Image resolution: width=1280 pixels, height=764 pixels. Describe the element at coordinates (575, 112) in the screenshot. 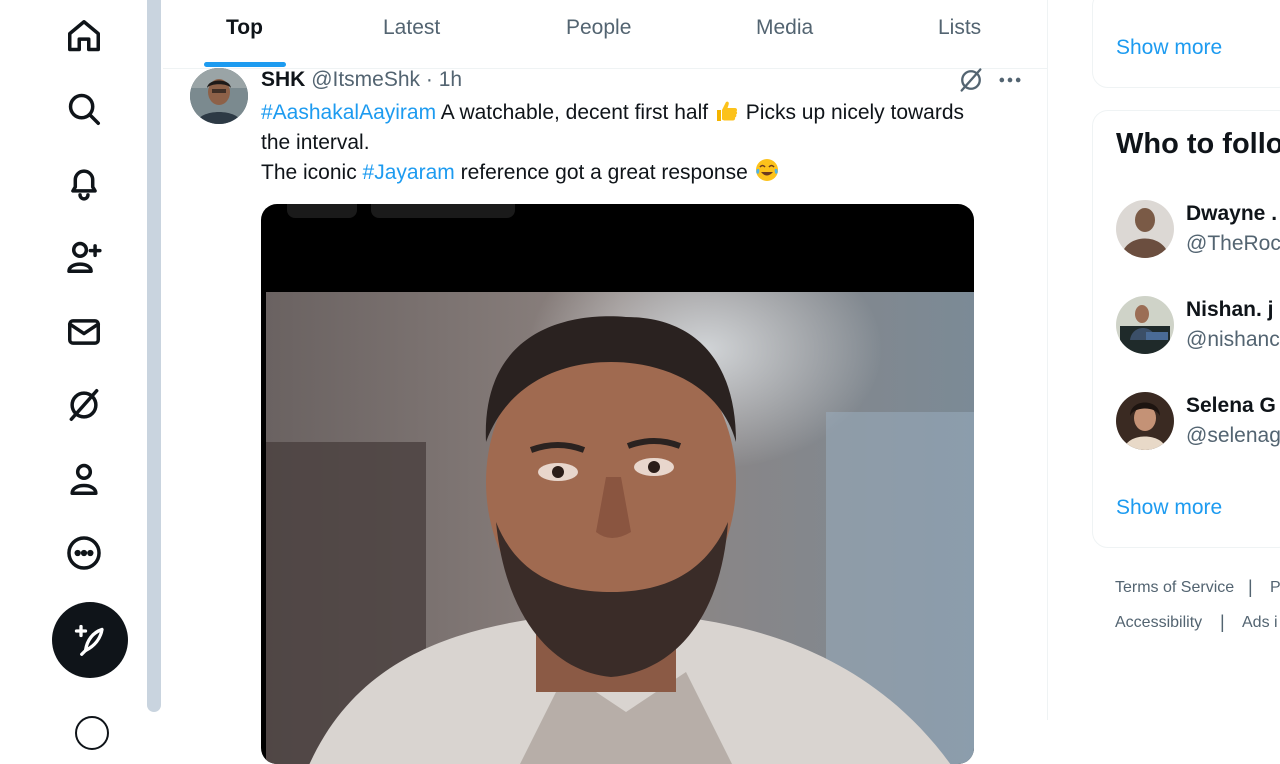

I see `tweet-text-part: A watchable, decent first half` at that location.